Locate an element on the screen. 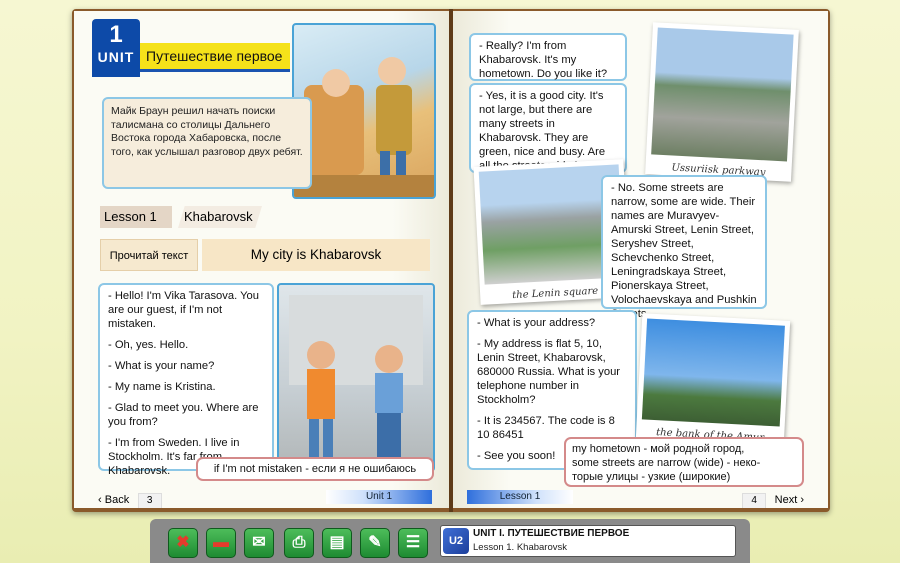  next-label: Next is located at coordinates (786, 500).